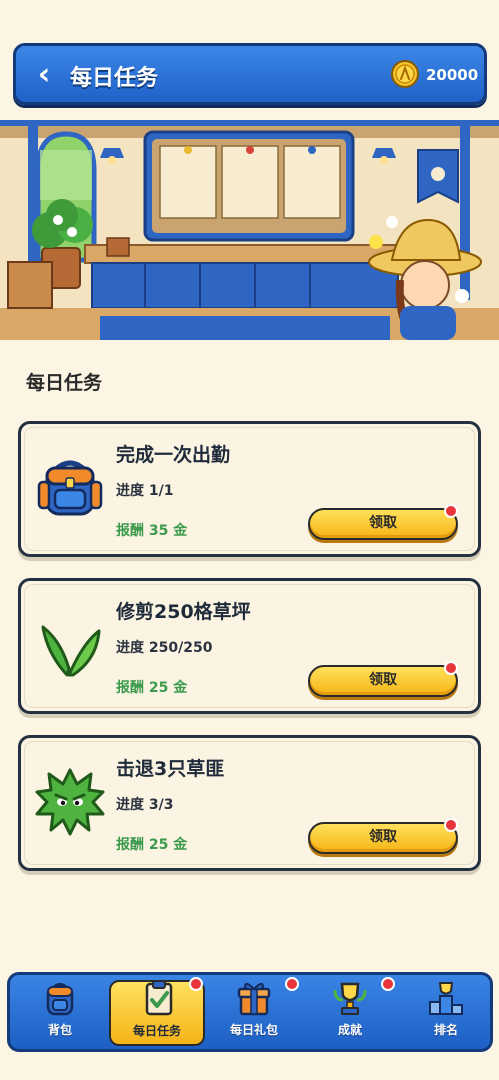  I want to click on task-card: 完成一次出勤 进度 1/1 报酬 35 金 领取, so click(249, 489).